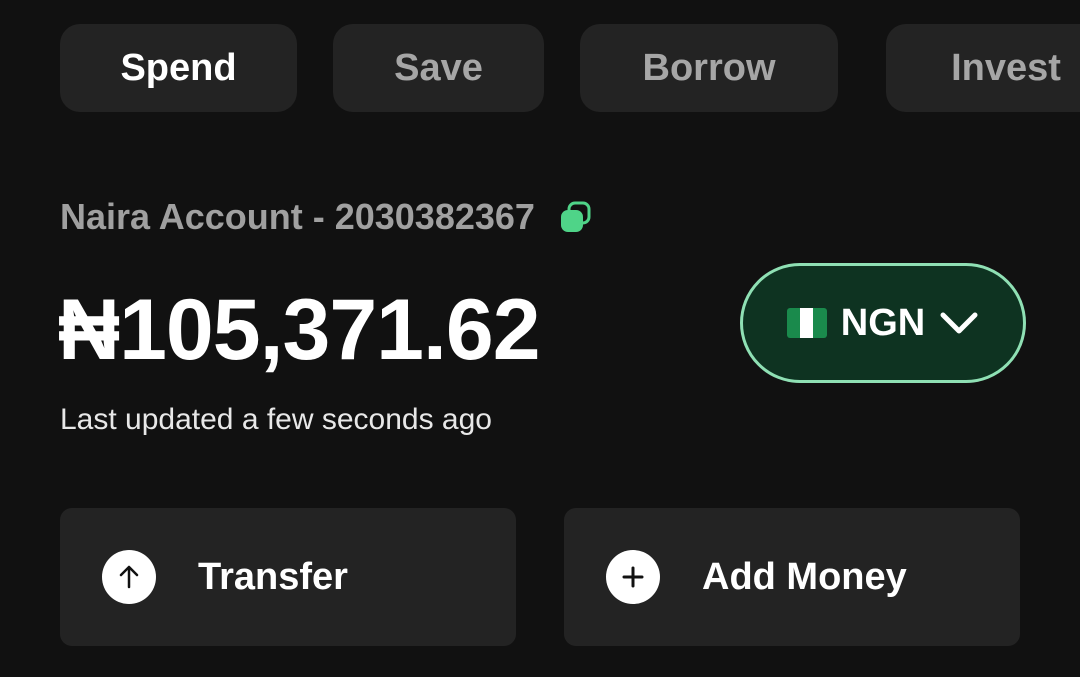 The width and height of the screenshot is (1080, 677). I want to click on chevron-down-icon, so click(959, 323).